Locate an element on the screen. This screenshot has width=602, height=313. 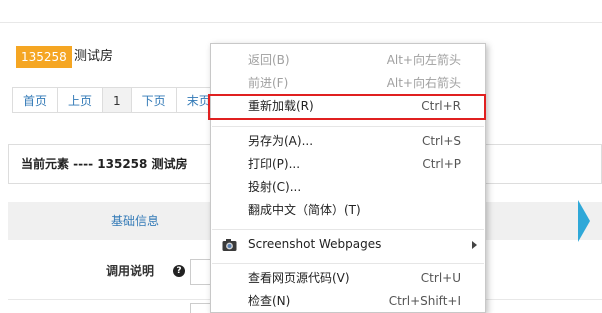
menu-item-forward: 前进(F) Alt+向右箭头 is located at coordinates (348, 83).